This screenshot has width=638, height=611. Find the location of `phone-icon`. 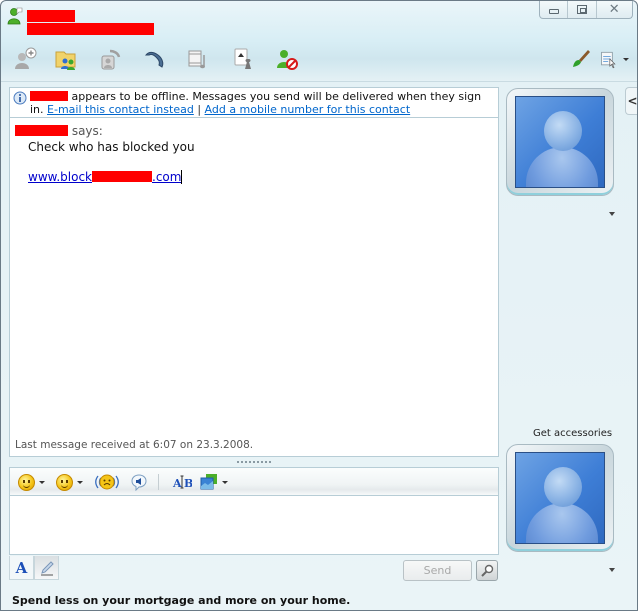

phone-icon is located at coordinates (154, 59).